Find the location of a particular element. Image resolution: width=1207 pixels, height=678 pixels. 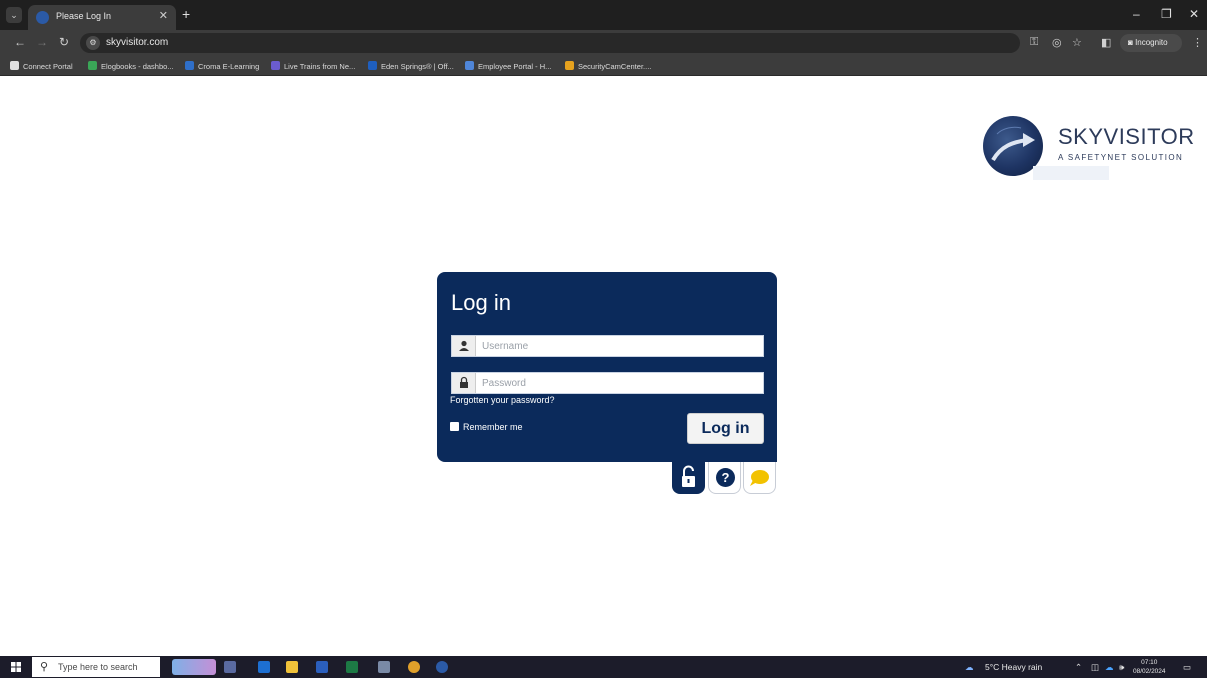

weather-text: 5°C Heavy rain is located at coordinates (1013, 667).